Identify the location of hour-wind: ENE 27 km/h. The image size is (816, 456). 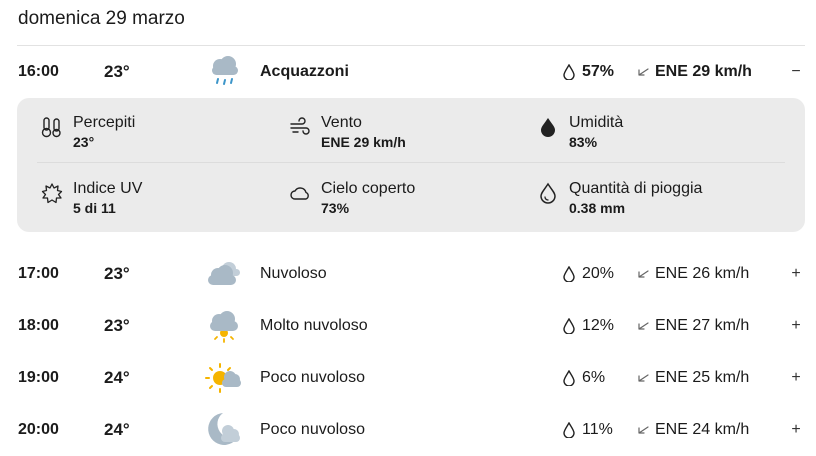
(702, 325).